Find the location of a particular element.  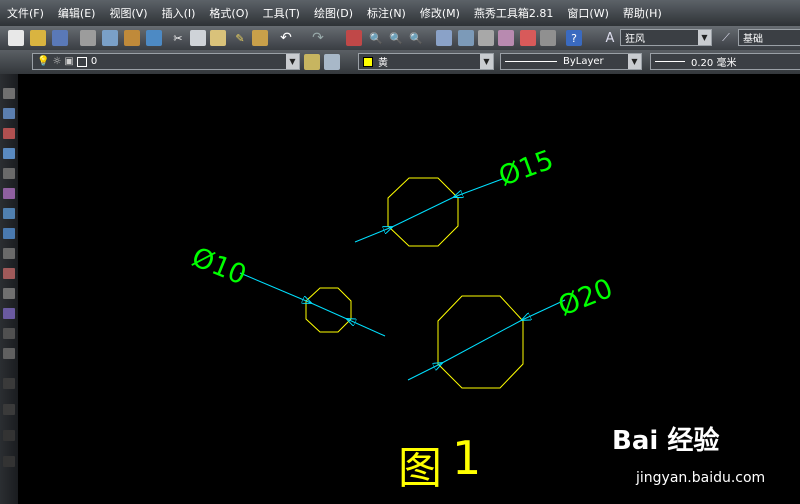

lock-icon: ▣ is located at coordinates (69, 61).